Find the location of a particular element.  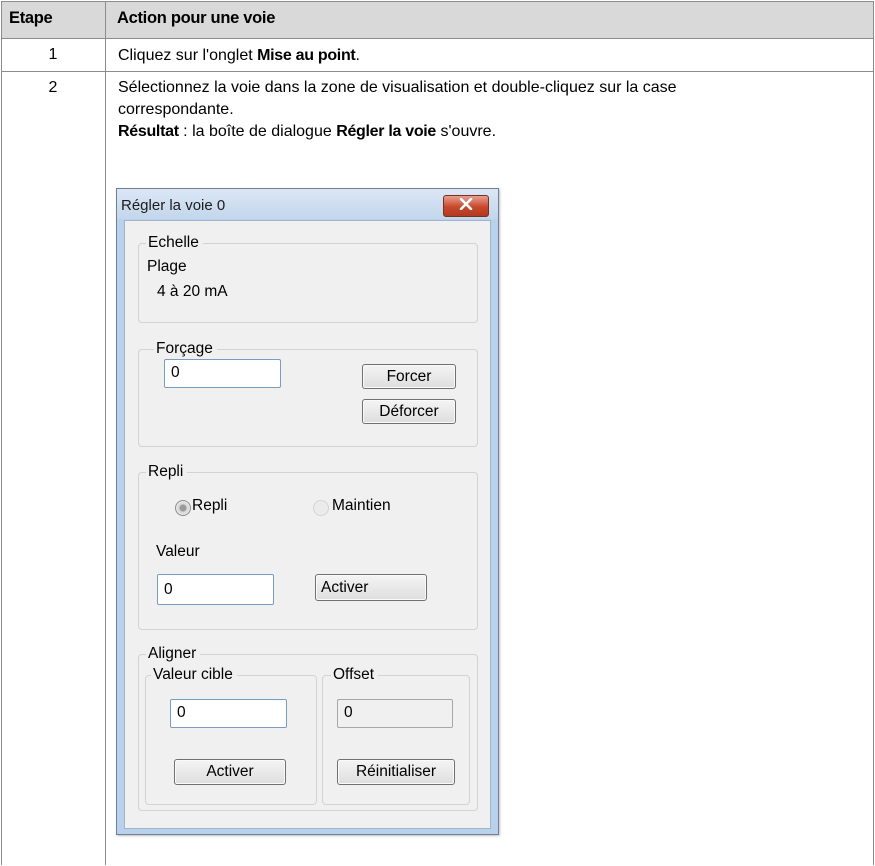

dialog-name: Régler la voie is located at coordinates (386, 131).